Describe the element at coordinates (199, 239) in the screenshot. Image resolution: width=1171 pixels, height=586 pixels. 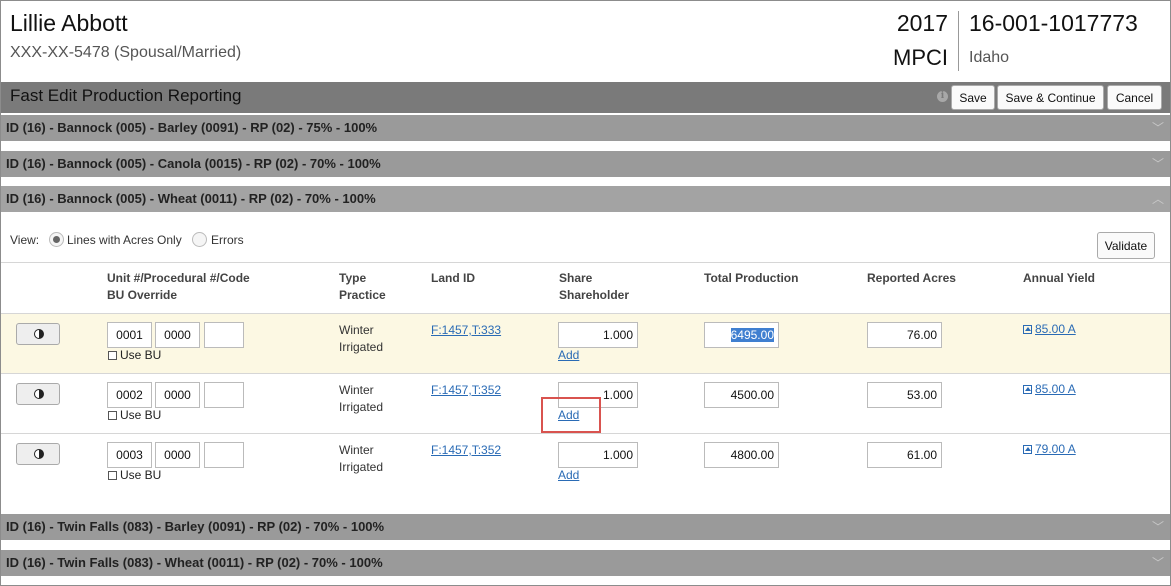
I see `radio-errors` at that location.